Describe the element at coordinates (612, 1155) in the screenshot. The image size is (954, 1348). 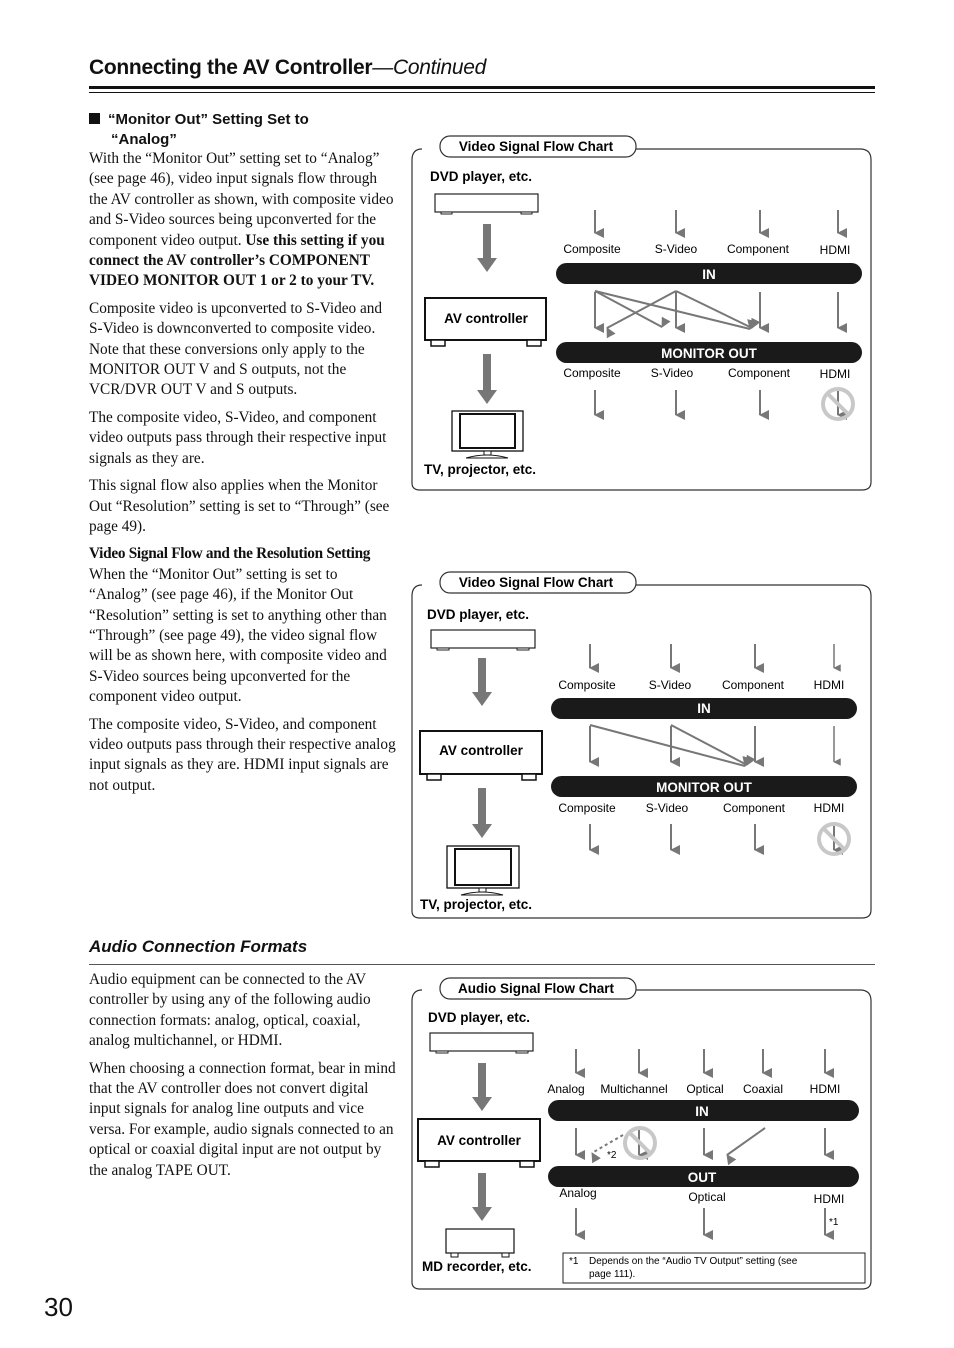
I see `note-mark-2: *2` at that location.